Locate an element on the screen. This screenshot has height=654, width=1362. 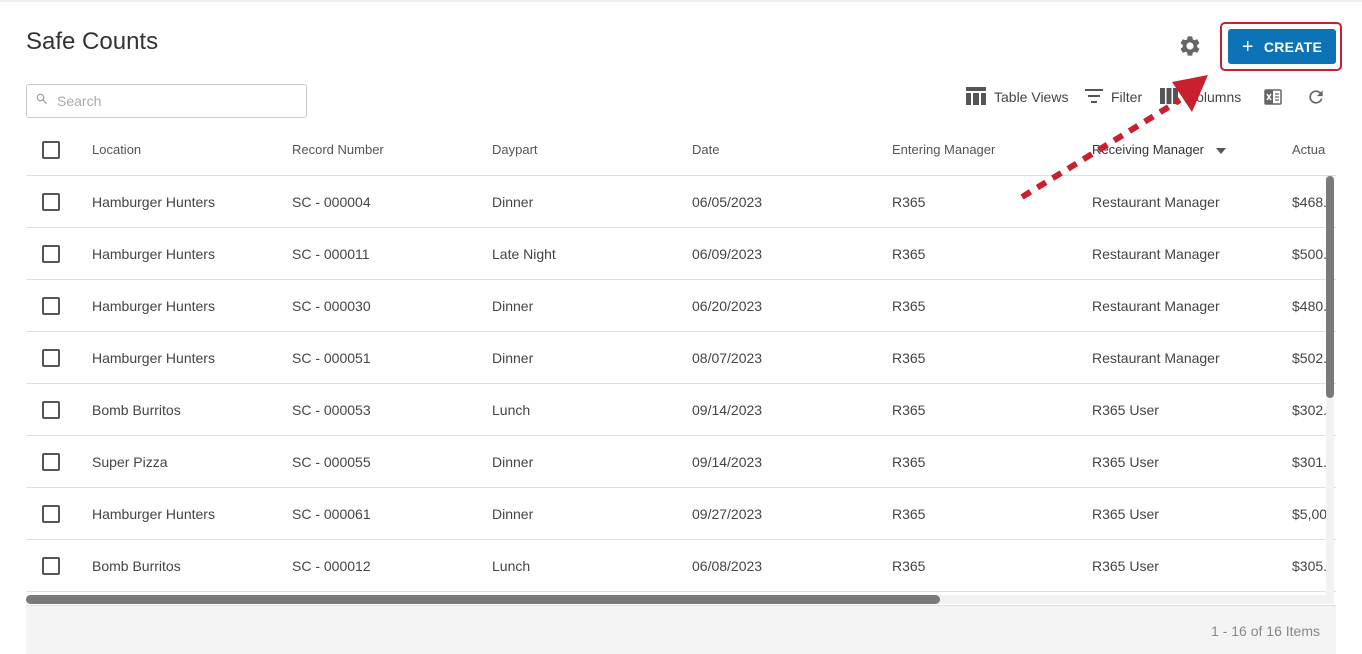
column-header-receiving-manager: Receiving Manager is located at coordinates (1159, 150).